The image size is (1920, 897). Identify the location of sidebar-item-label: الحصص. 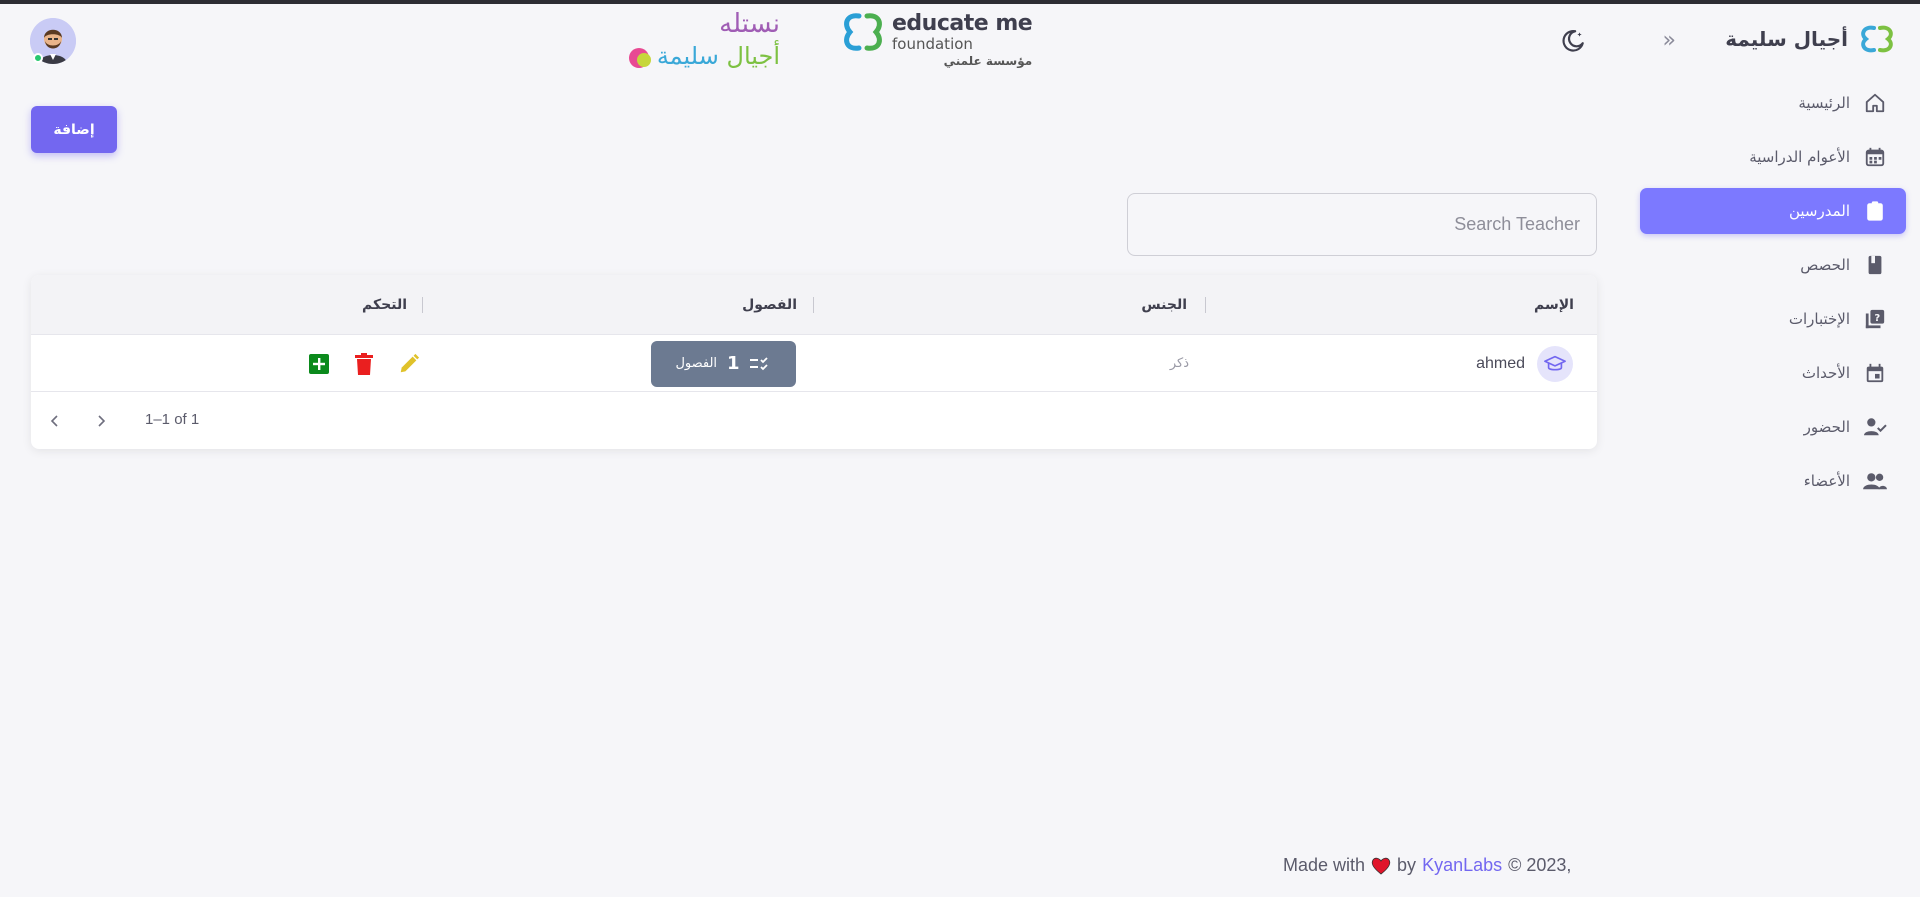
(1825, 265).